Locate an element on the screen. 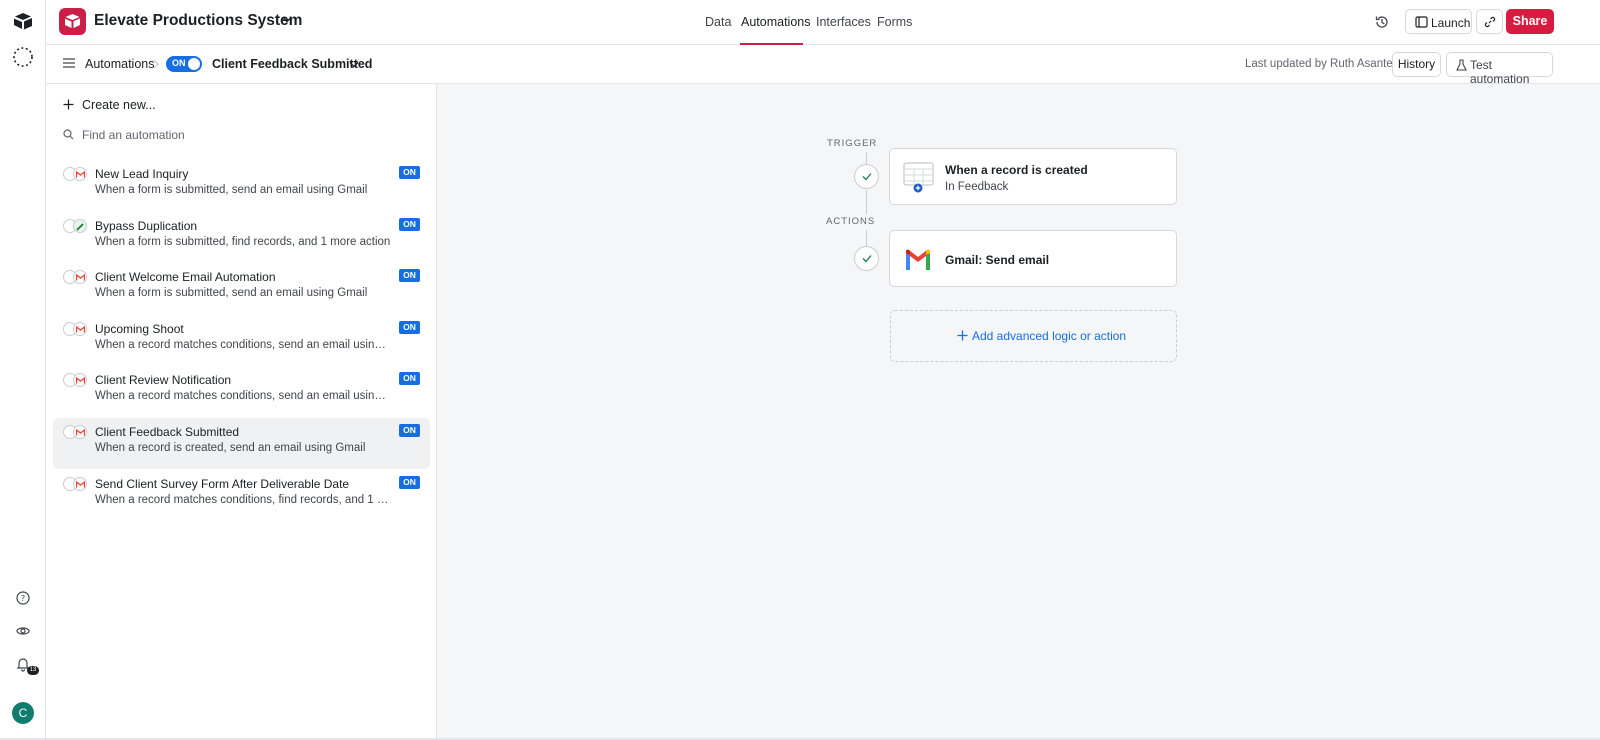 Image resolution: width=1600 pixels, height=740 pixels. automation-title: Client Feedback Submitted is located at coordinates (167, 432).